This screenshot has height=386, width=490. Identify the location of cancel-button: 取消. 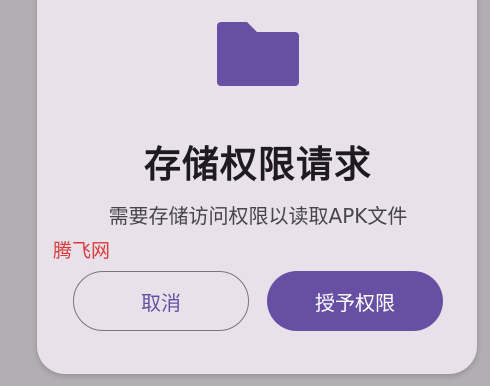
(161, 301).